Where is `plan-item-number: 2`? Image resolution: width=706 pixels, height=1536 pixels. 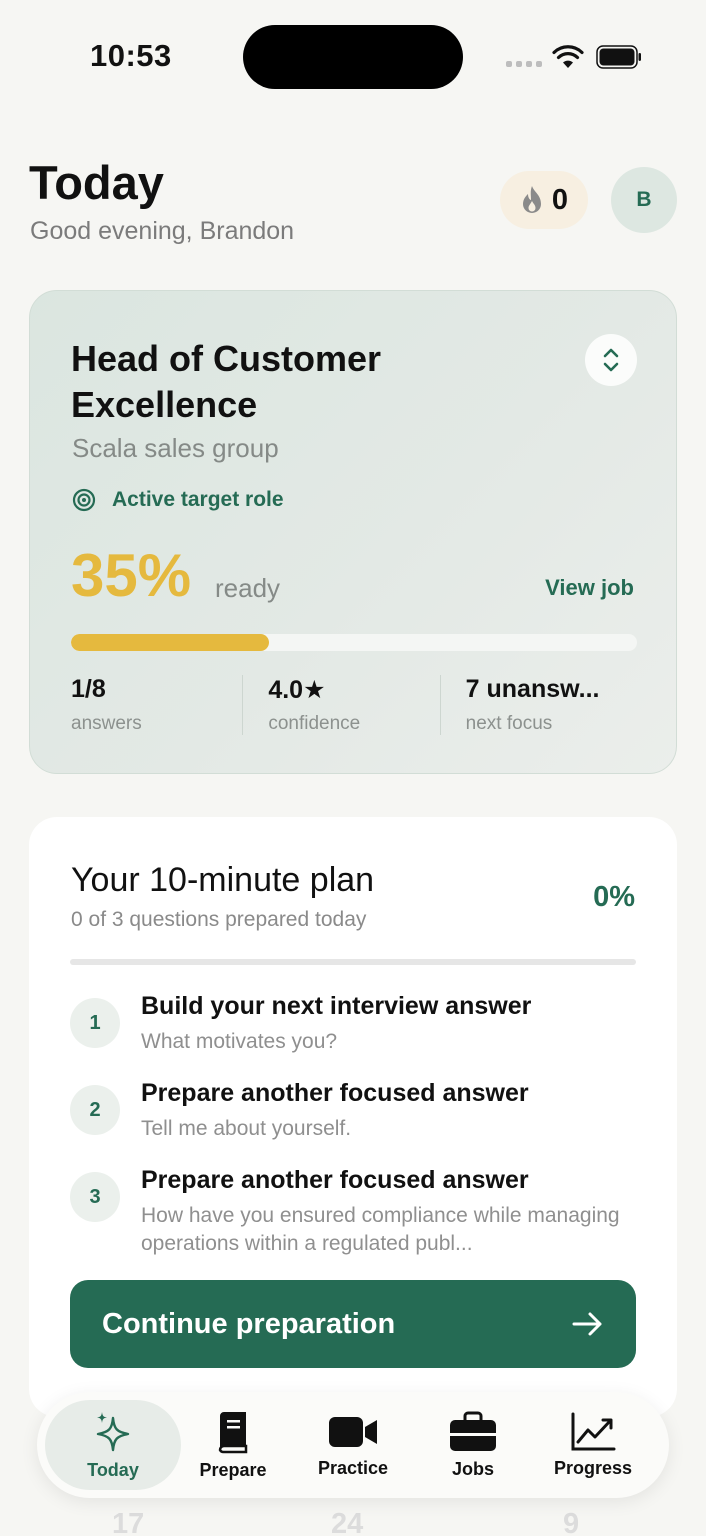 plan-item-number: 2 is located at coordinates (95, 1110).